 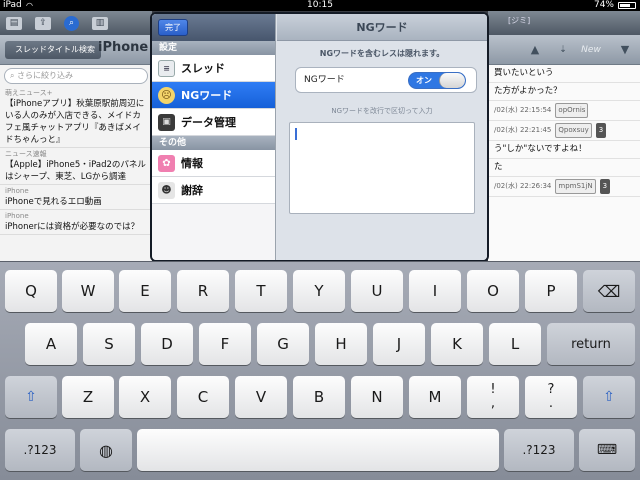 What do you see at coordinates (167, 344) in the screenshot?
I see `key-d: D` at bounding box center [167, 344].